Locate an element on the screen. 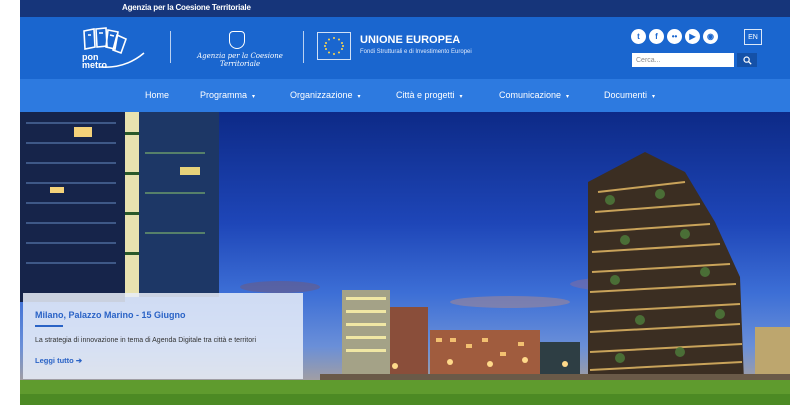  nav-item-documenti: Documenti ▾ is located at coordinates (629, 95).